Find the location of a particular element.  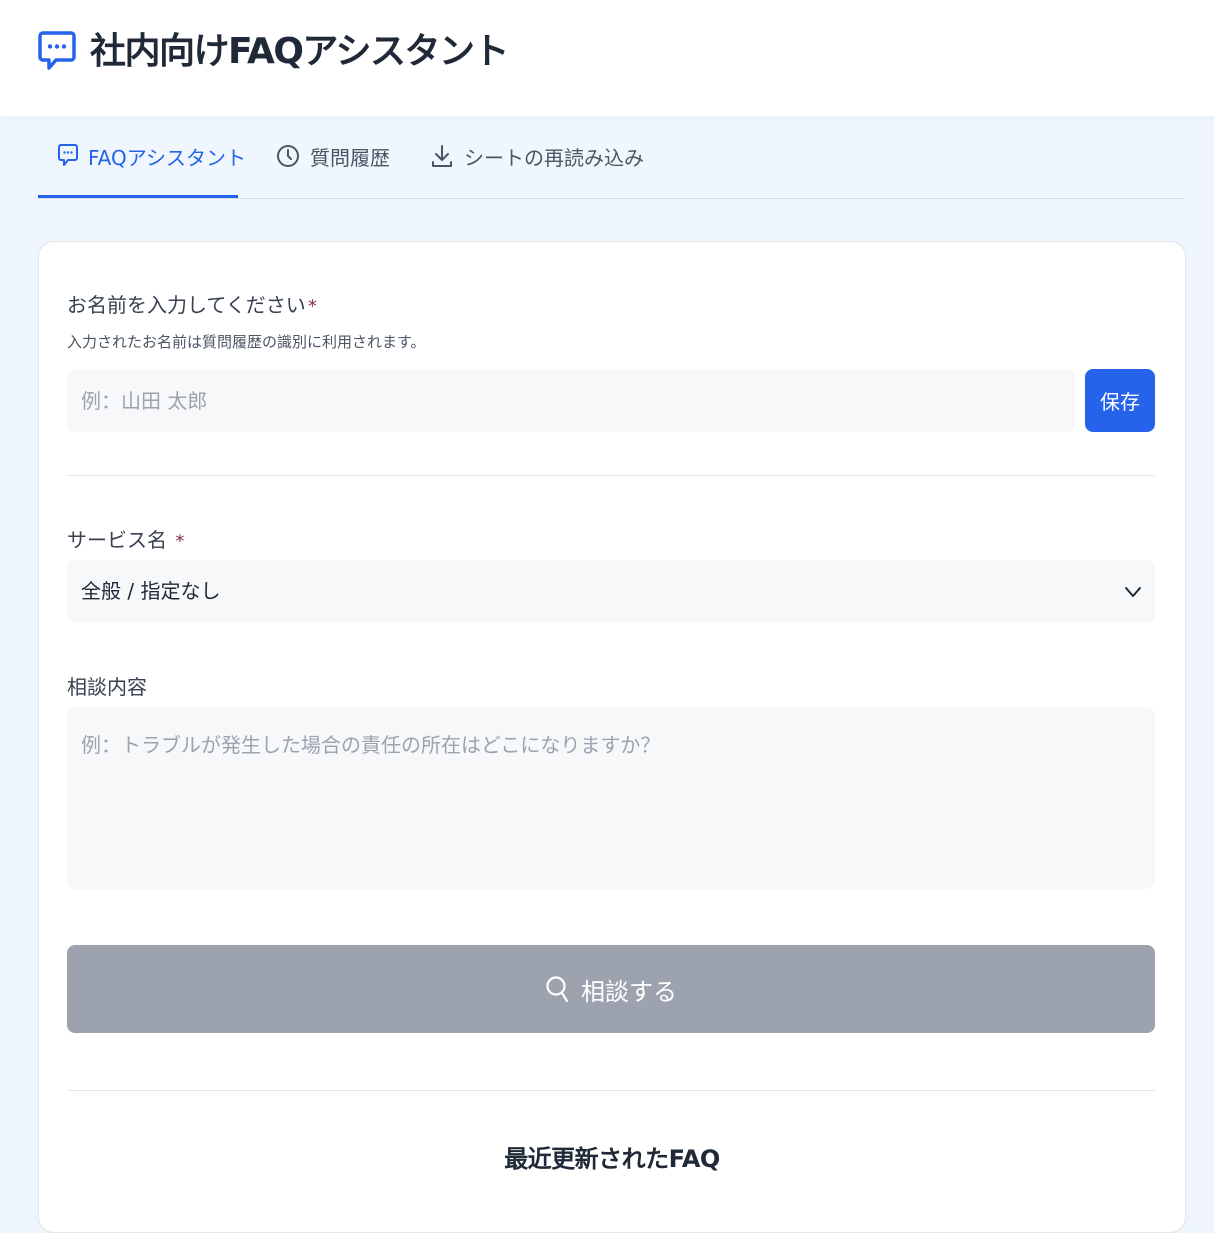

service-selected-value: 全般 / 指定なし is located at coordinates (151, 591).